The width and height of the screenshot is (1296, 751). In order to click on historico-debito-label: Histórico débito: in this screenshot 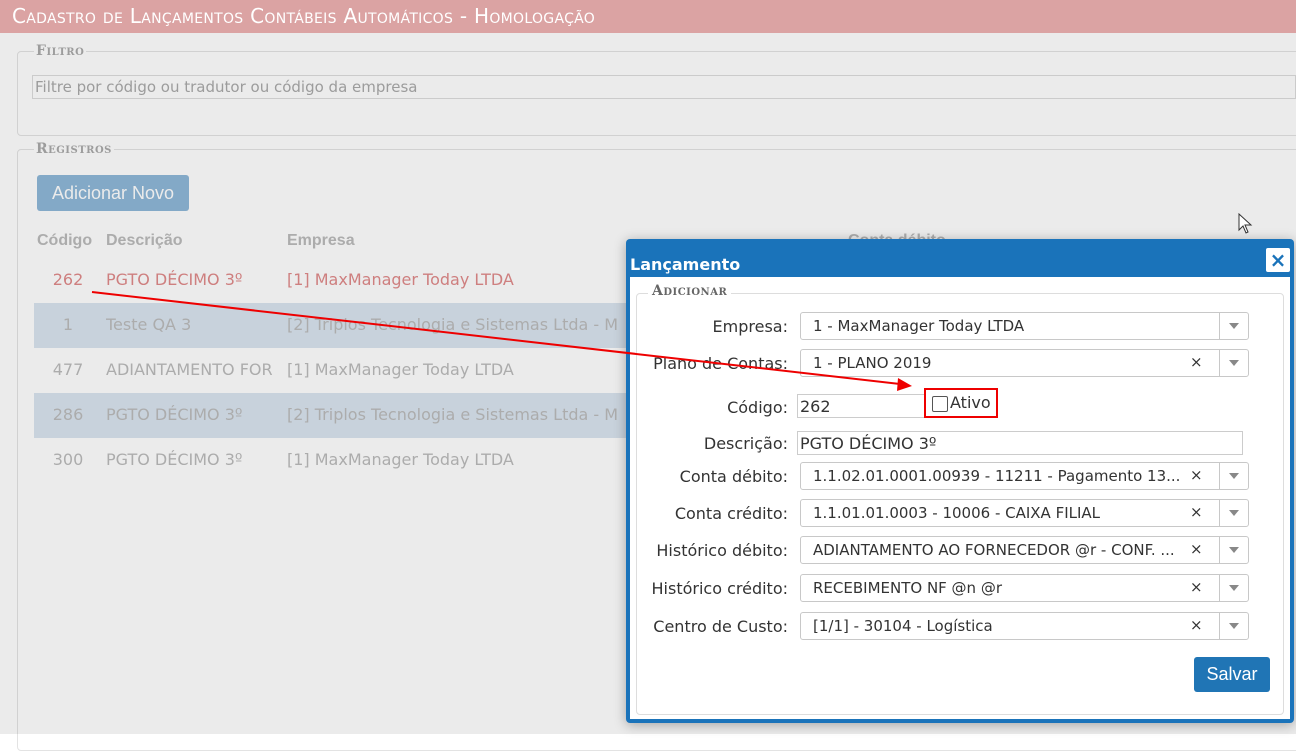, I will do `click(722, 550)`.